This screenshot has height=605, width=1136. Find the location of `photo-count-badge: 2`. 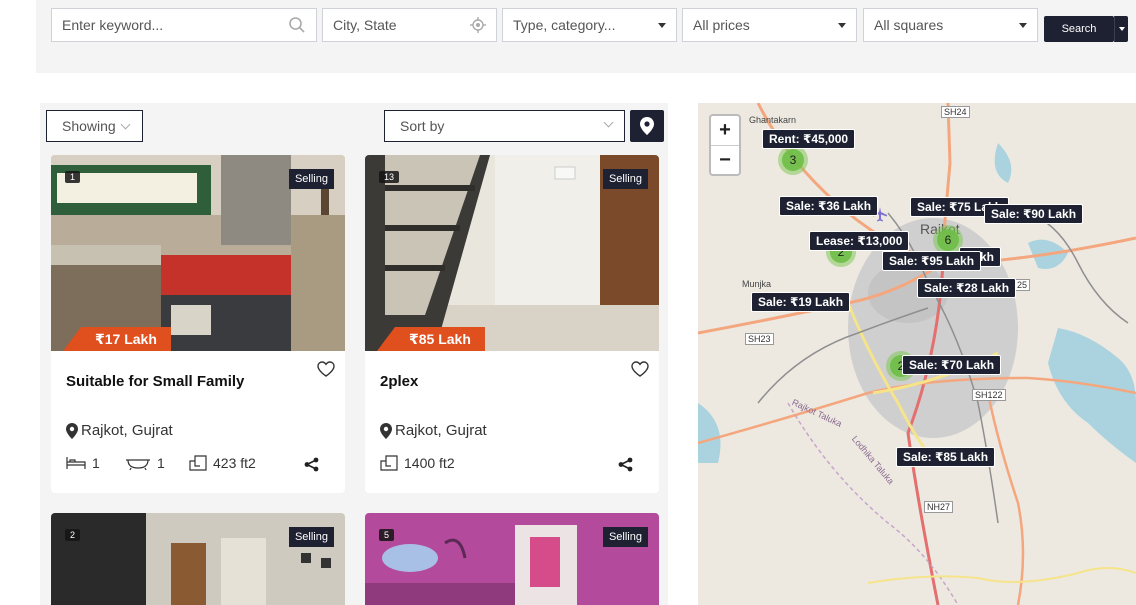

photo-count-badge: 2 is located at coordinates (73, 535).